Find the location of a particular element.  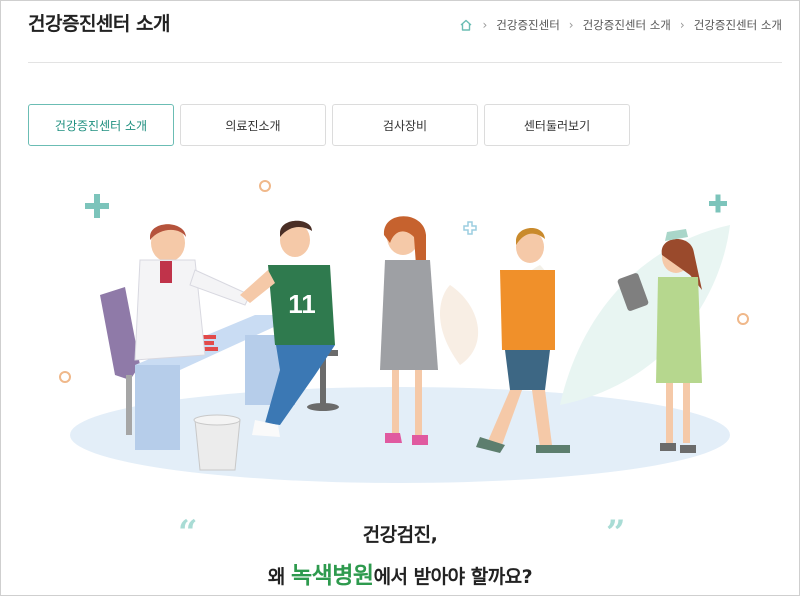

desk is located at coordinates (157, 407).